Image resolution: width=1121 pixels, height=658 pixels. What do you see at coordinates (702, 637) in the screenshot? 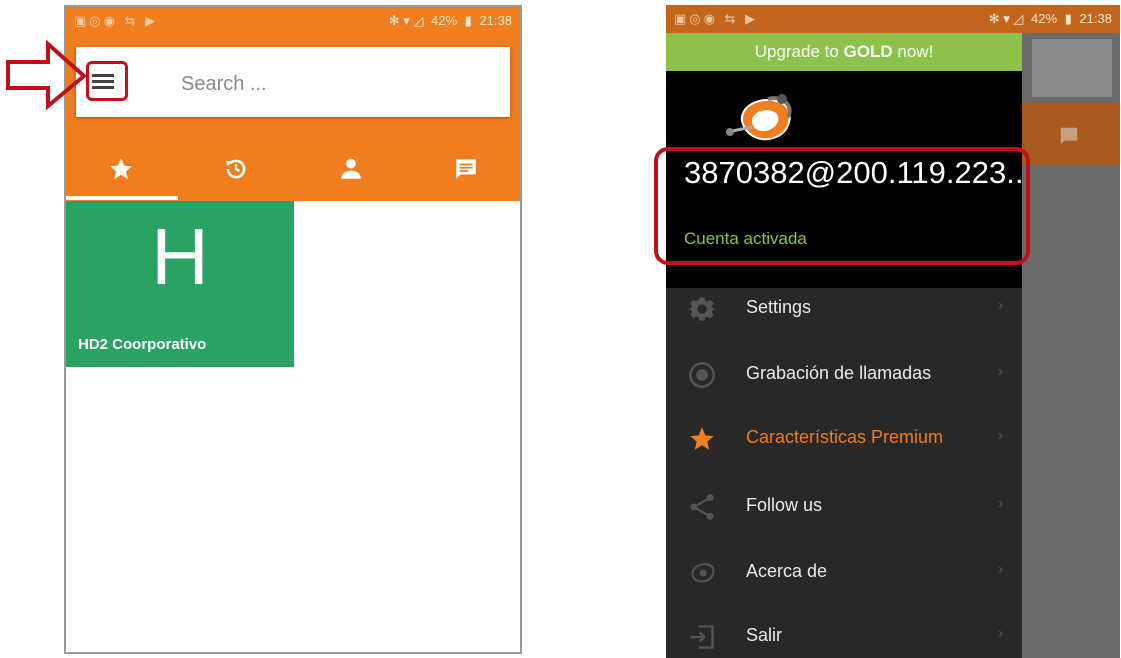
I see `exit-icon` at bounding box center [702, 637].